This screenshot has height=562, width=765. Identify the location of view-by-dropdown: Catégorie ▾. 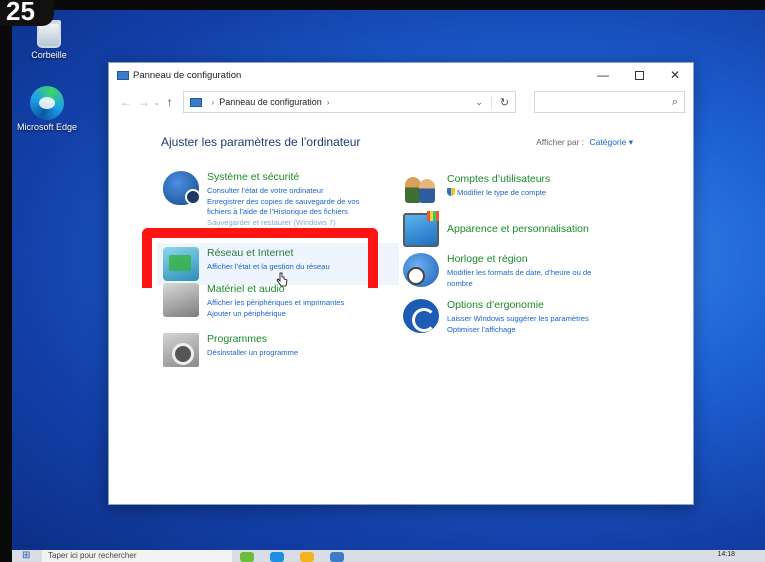
(611, 142).